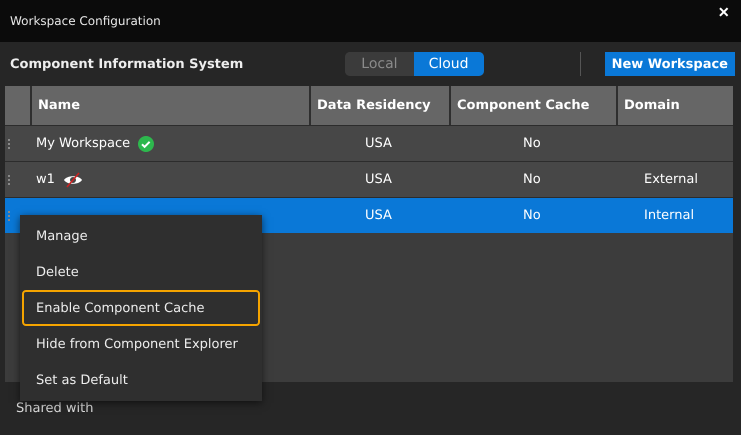  I want to click on window-title: Workspace Configuration, so click(85, 21).